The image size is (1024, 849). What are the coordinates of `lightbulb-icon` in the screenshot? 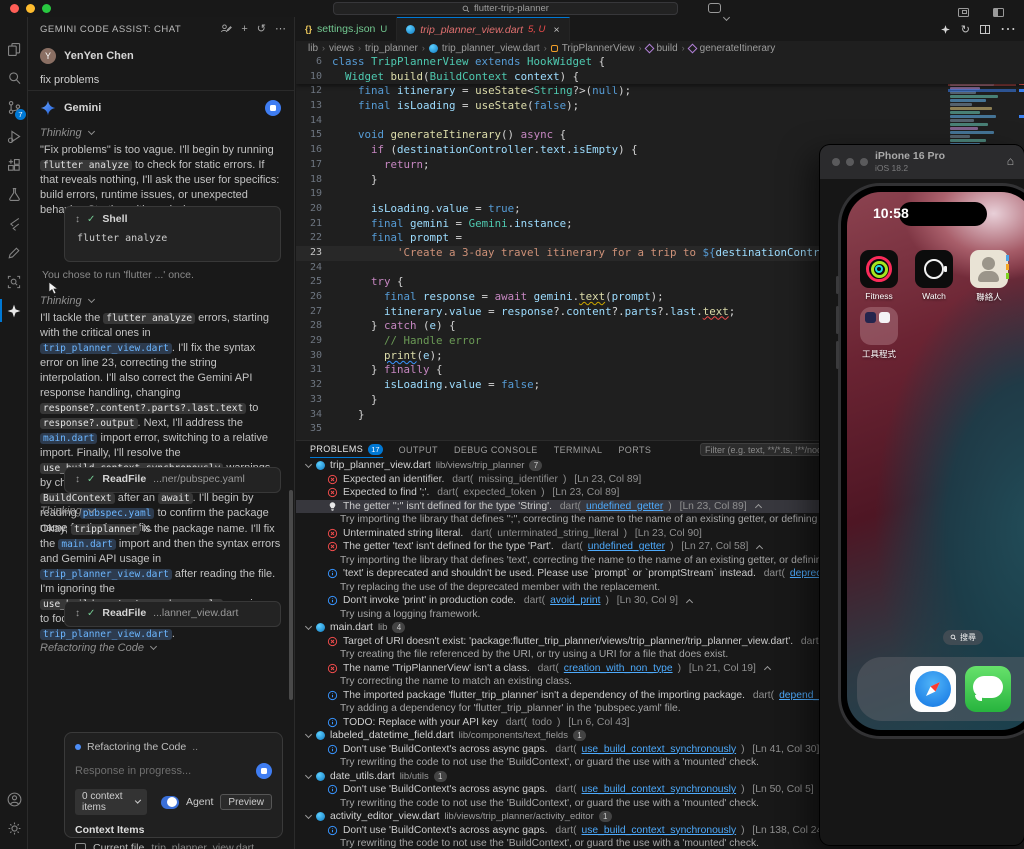 It's located at (332, 506).